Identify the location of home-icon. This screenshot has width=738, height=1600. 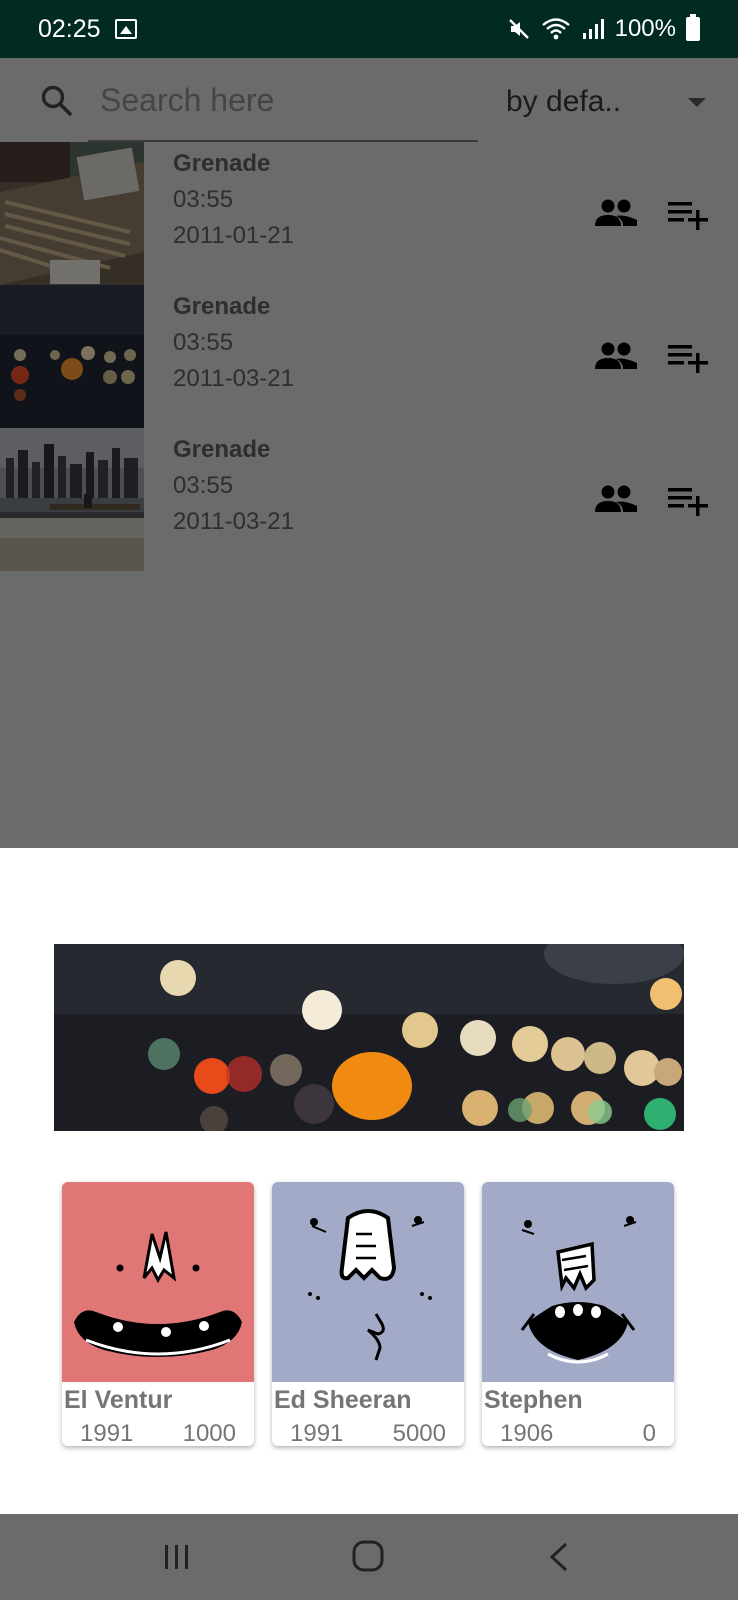
(368, 1556).